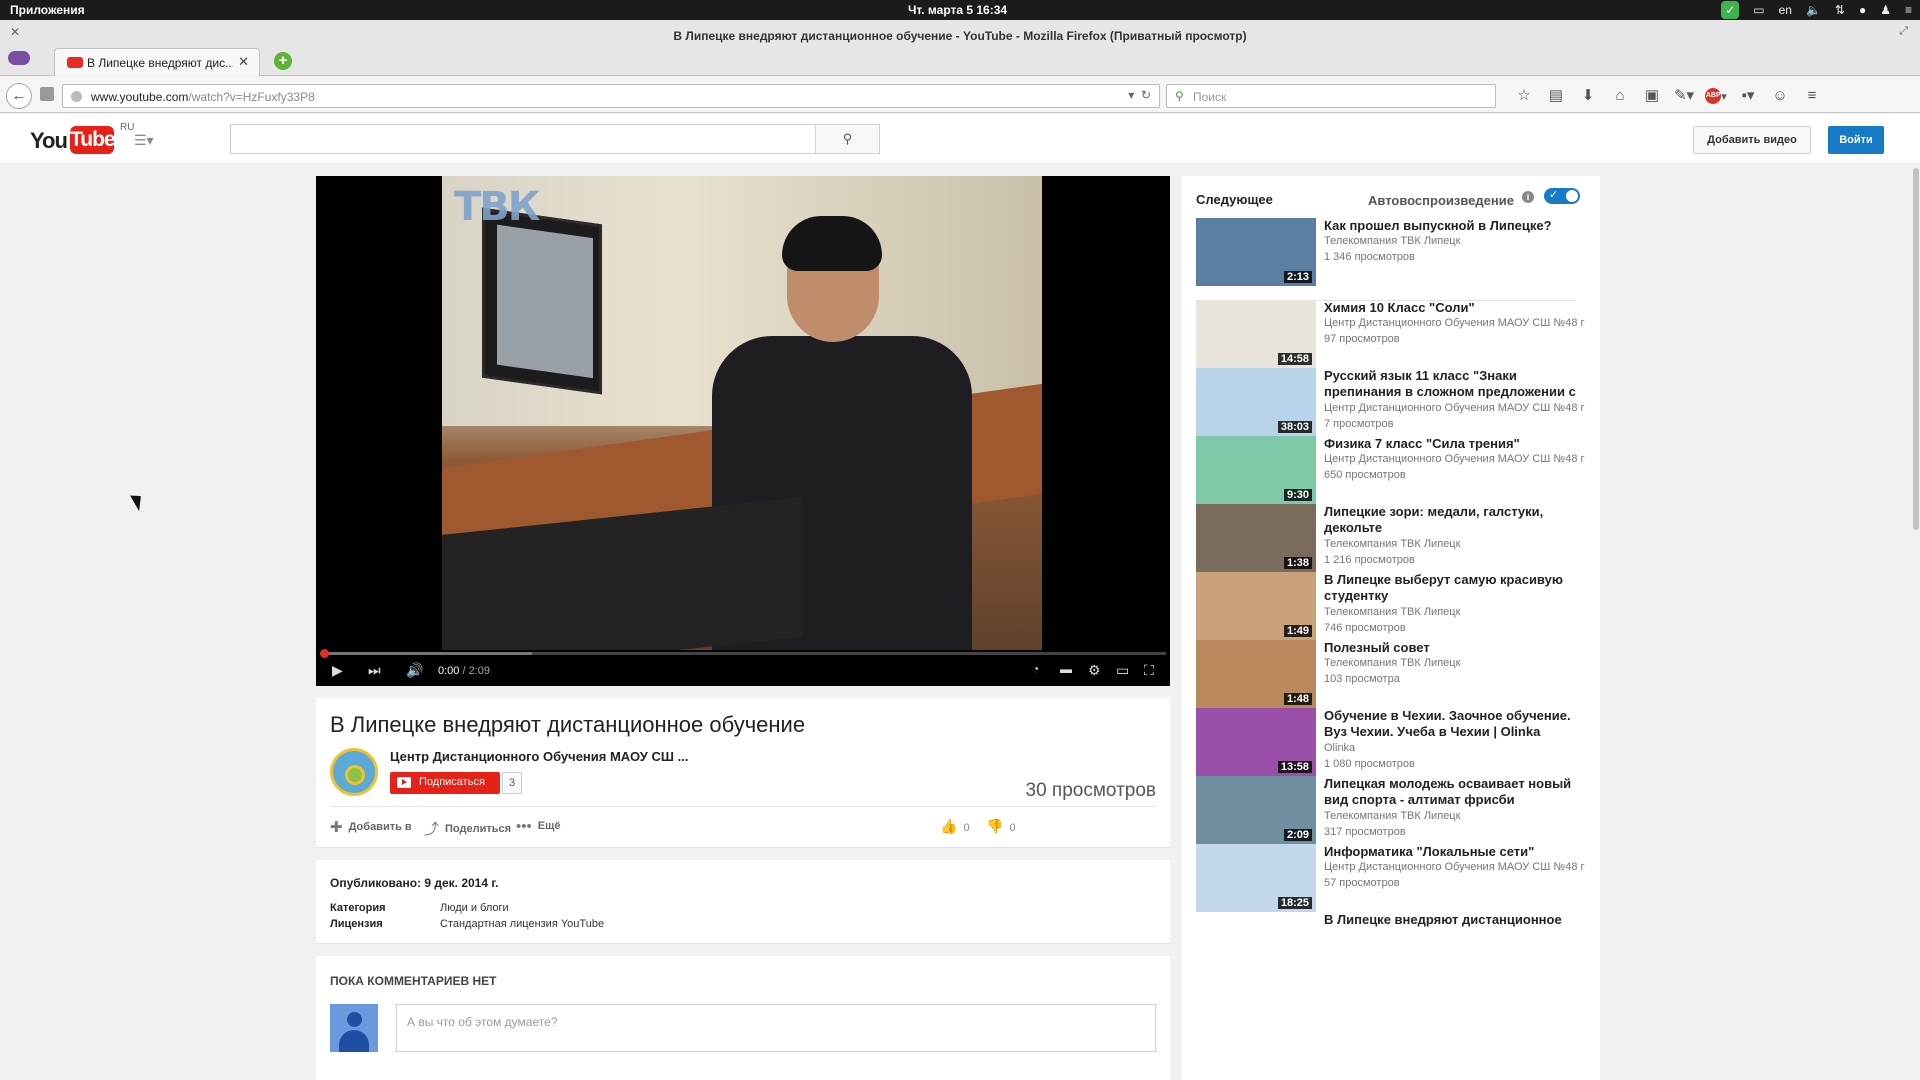  I want to click on video-thumbnail: 9:30, so click(1256, 470).